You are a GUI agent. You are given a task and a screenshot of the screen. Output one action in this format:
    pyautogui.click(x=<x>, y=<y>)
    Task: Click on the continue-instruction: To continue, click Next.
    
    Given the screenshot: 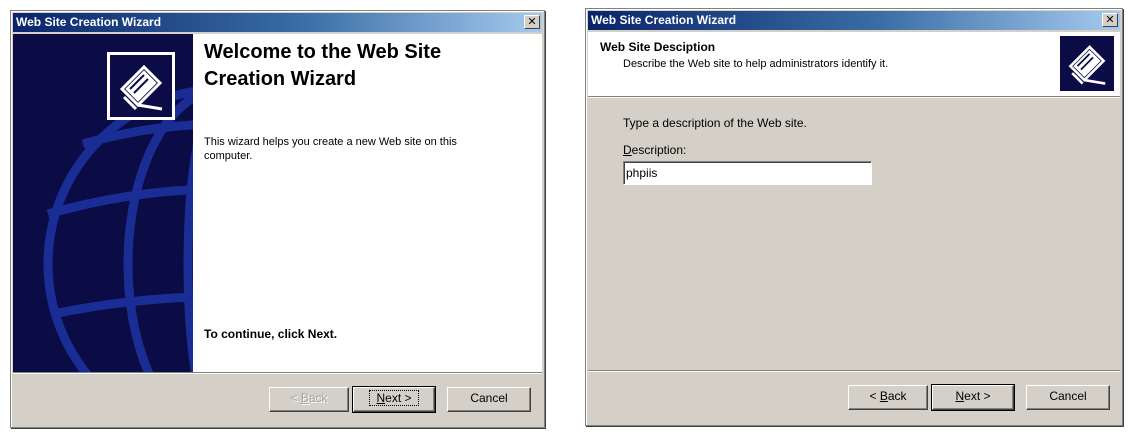 What is the action you would take?
    pyautogui.click(x=271, y=334)
    